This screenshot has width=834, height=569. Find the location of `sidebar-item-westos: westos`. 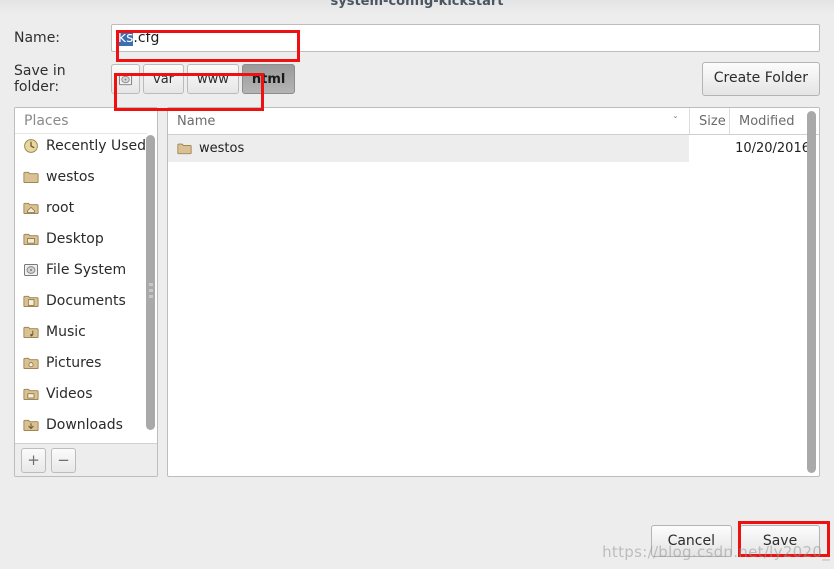

sidebar-item-westos: westos is located at coordinates (86, 176).